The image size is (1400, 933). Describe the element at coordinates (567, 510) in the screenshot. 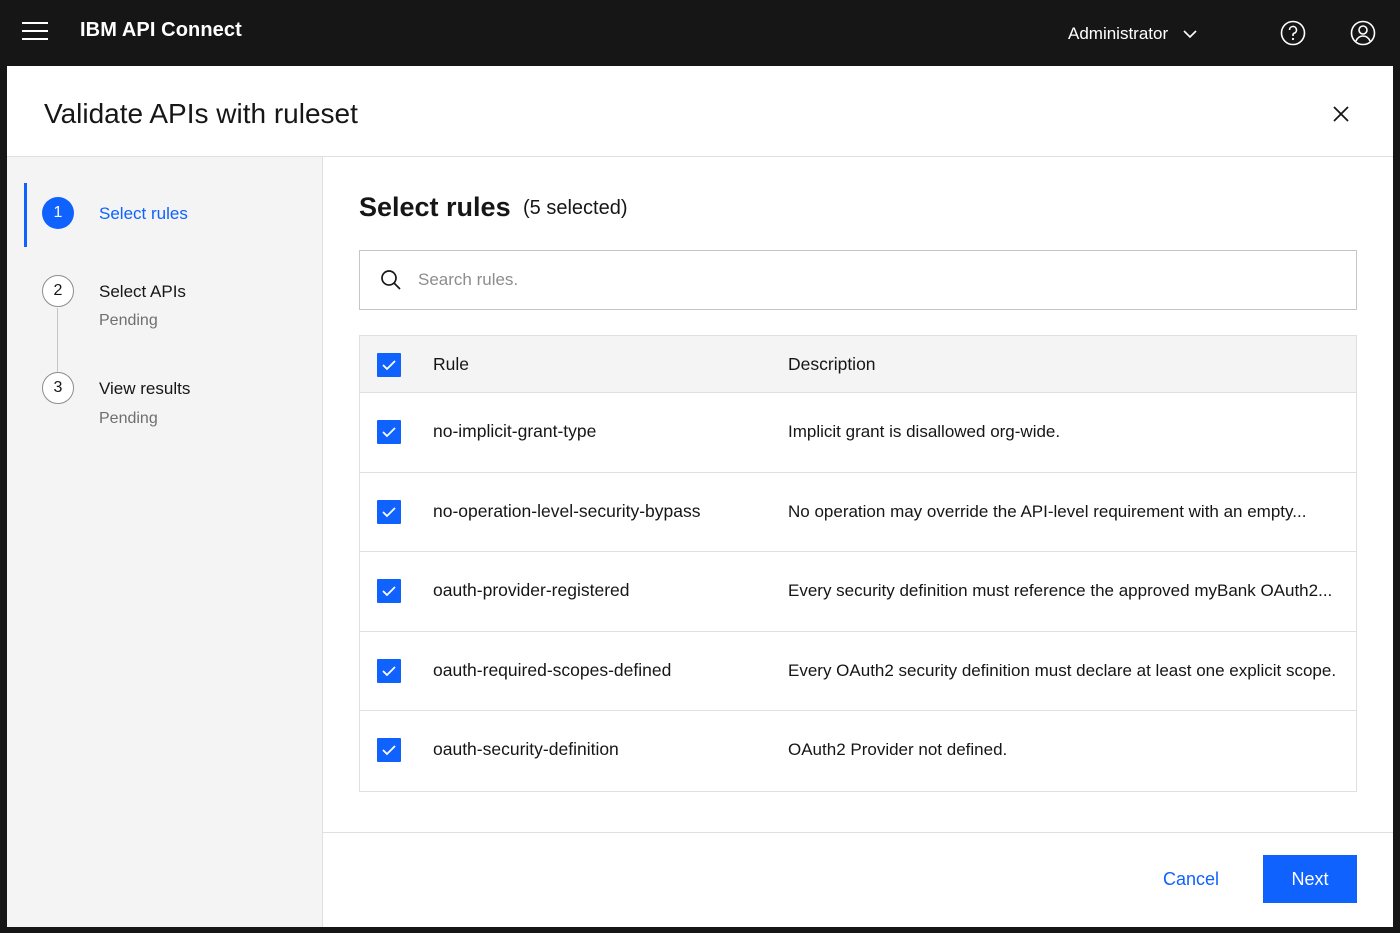

I see `rule-name: no-operation-level-security-bypass` at that location.